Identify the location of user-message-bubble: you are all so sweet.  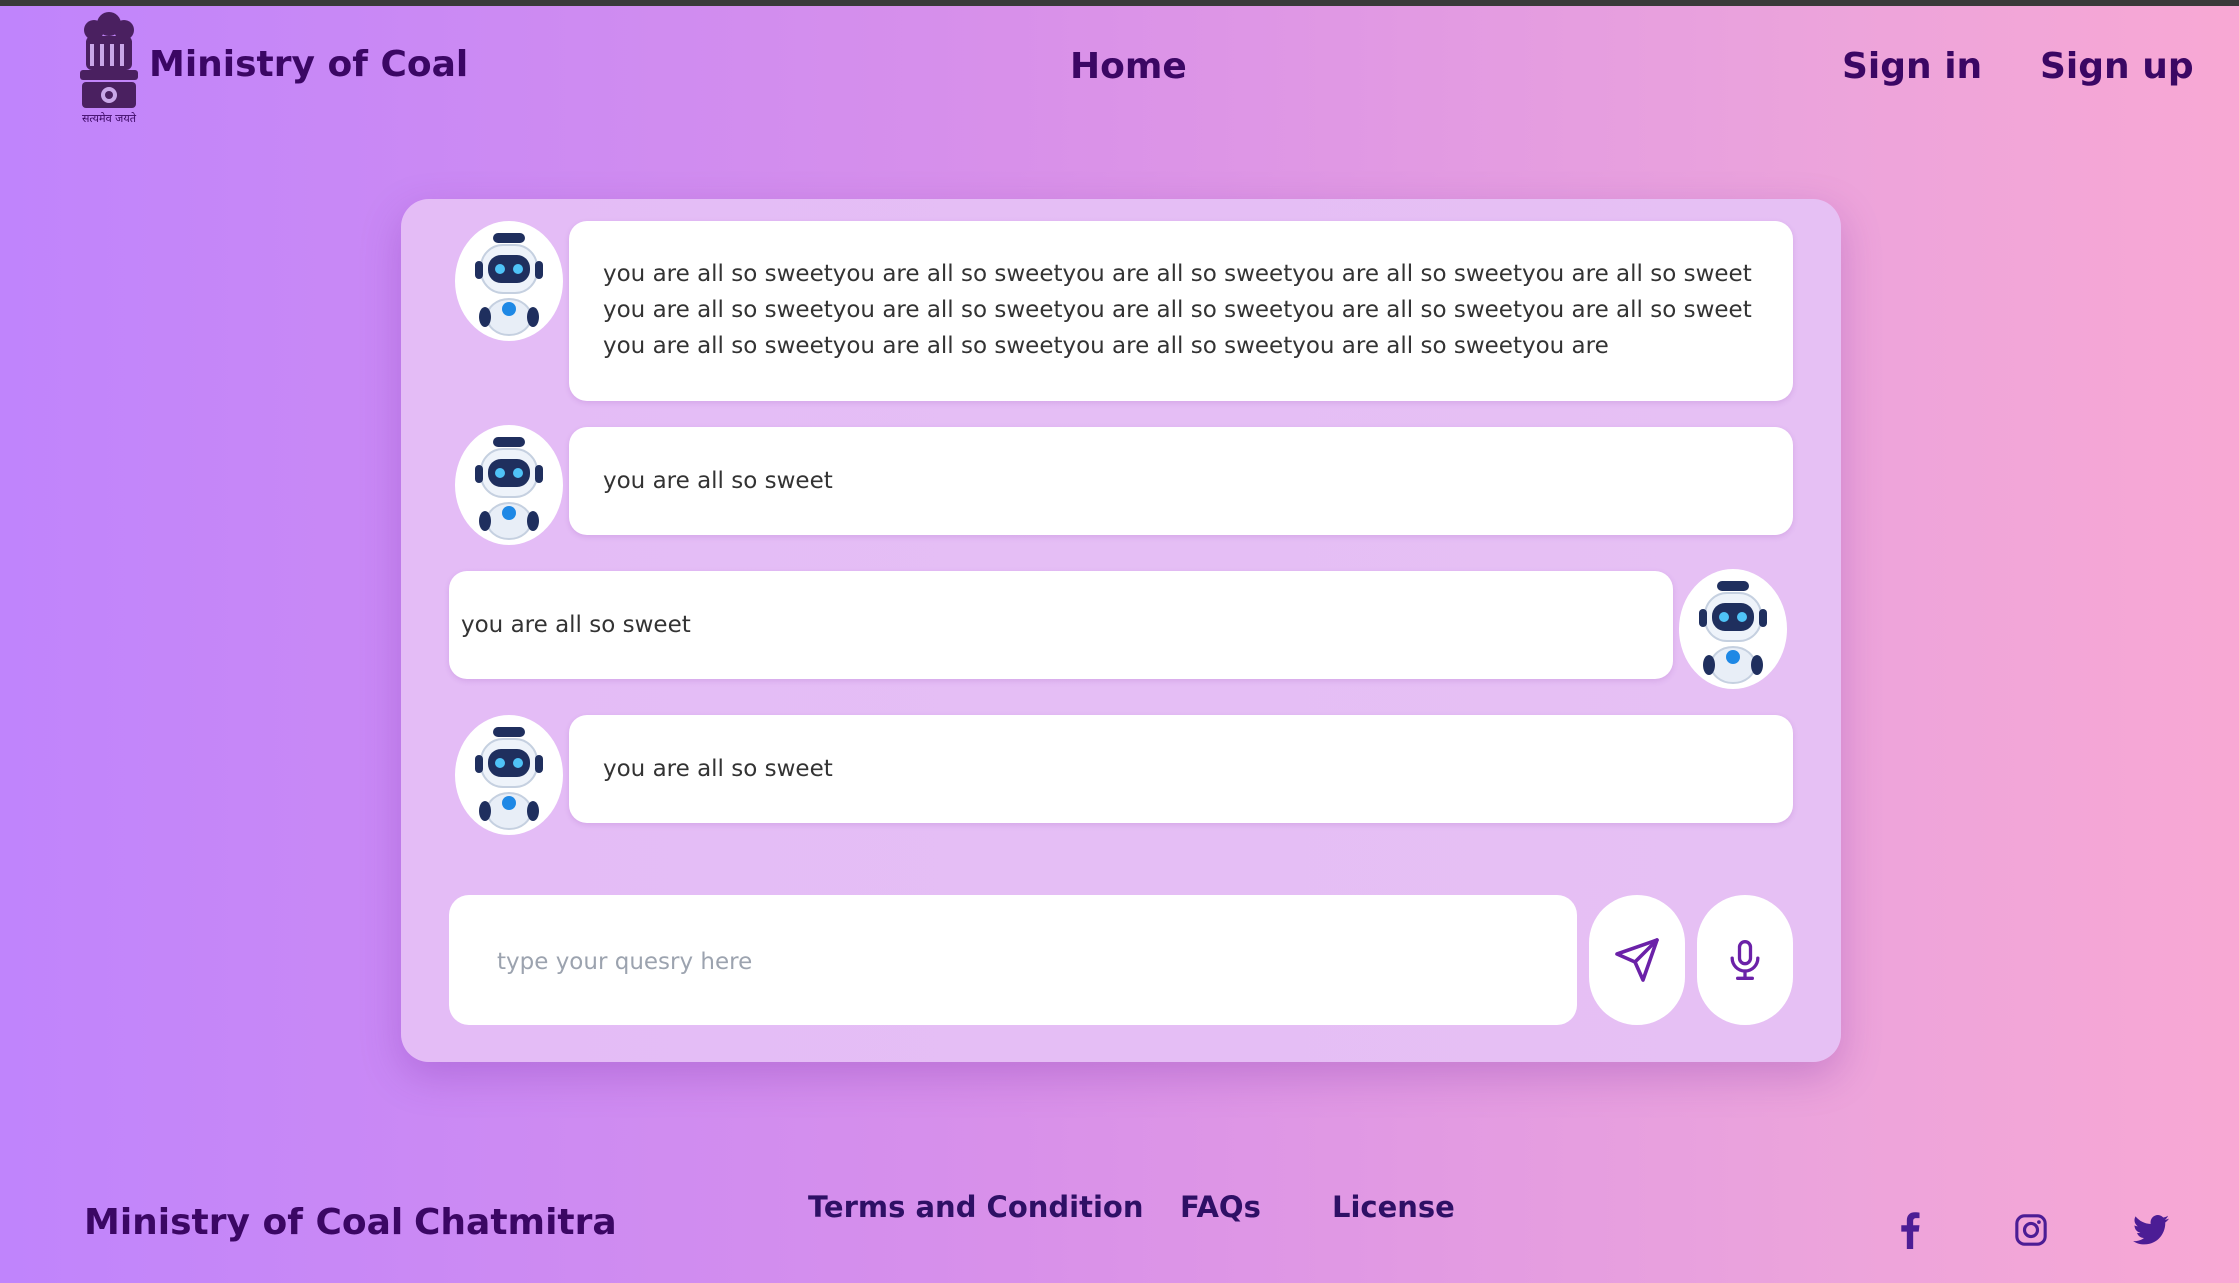
(1061, 625).